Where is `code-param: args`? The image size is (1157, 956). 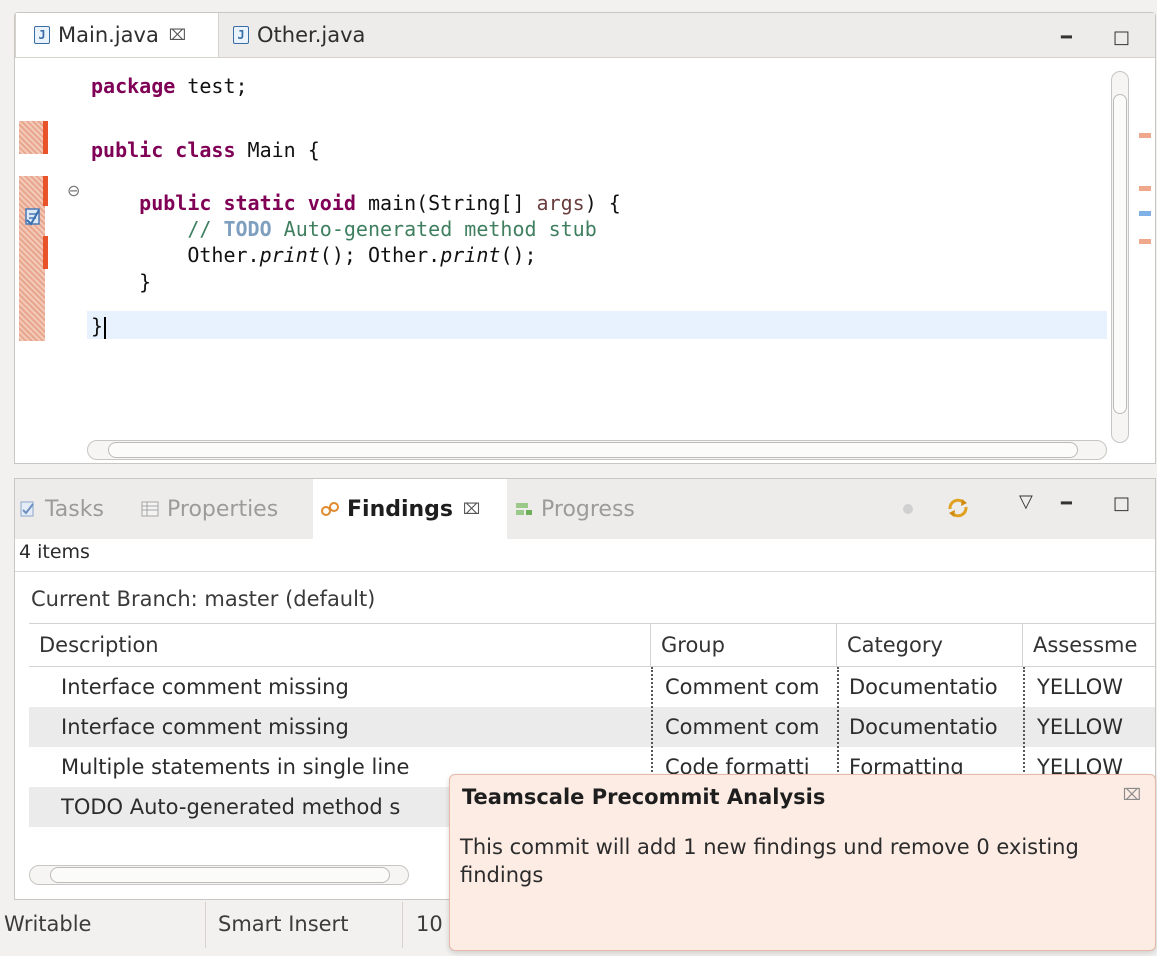
code-param: args is located at coordinates (560, 203).